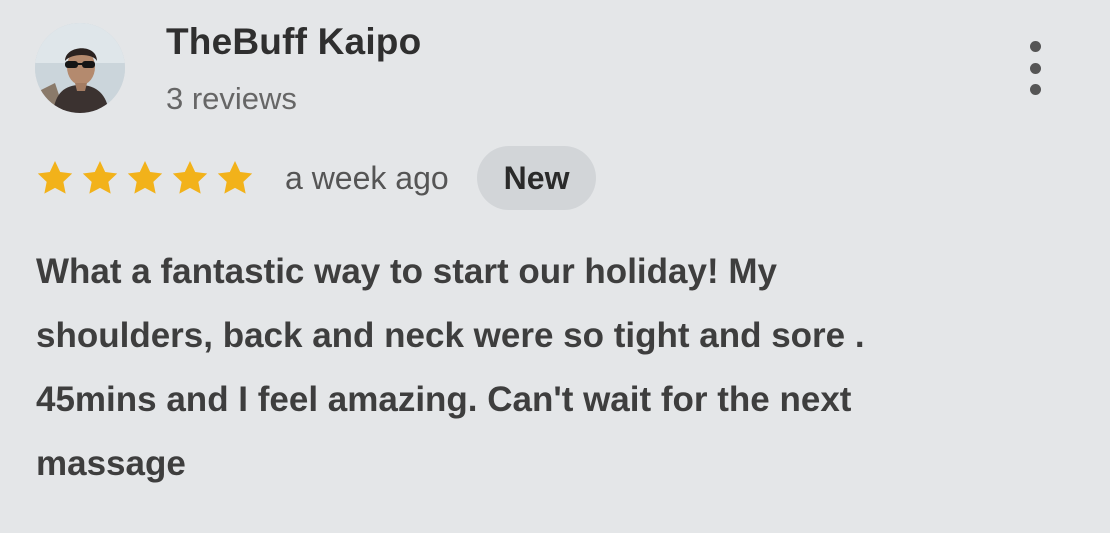  I want to click on rating-row: a week ago New, so click(316, 178).